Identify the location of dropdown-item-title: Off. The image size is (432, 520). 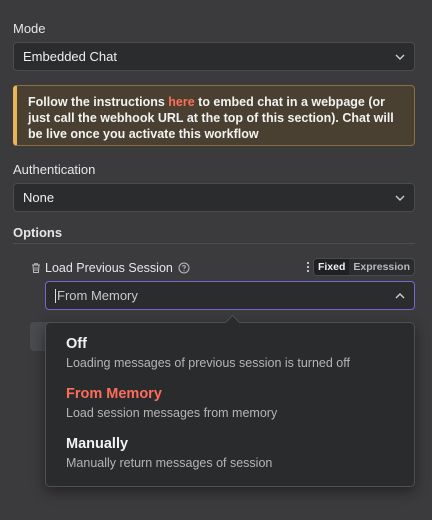
(76, 344).